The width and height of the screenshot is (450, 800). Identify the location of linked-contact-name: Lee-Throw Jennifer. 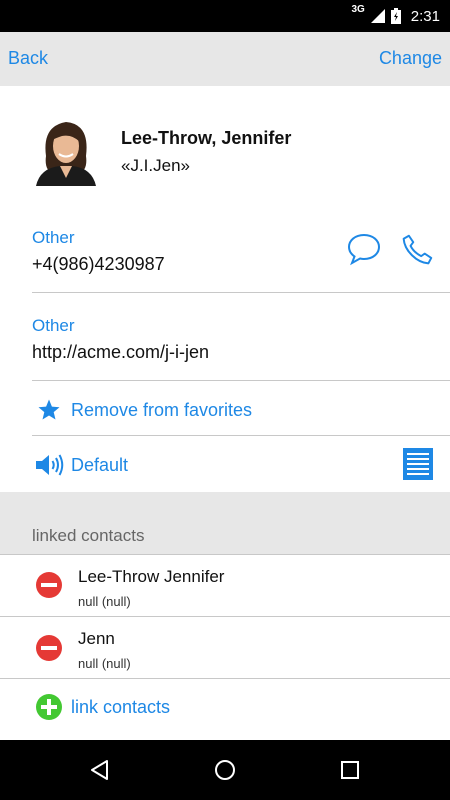
(151, 577).